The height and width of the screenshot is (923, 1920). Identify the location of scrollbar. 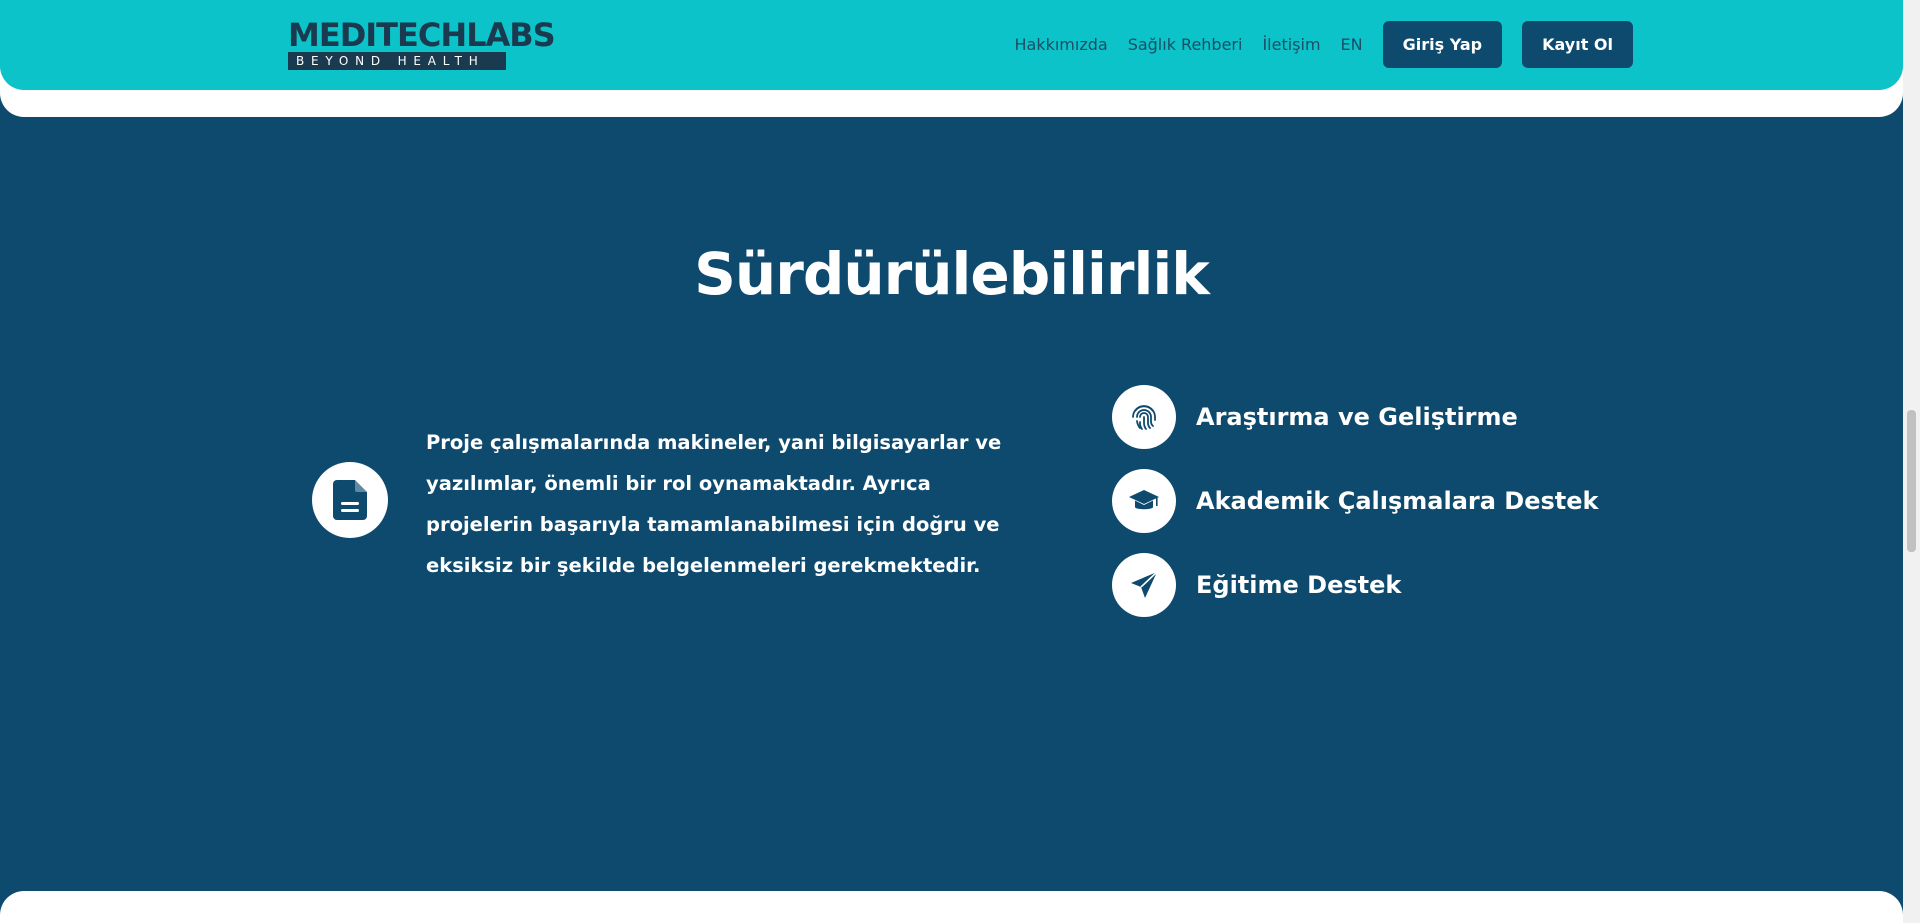
(1911, 461).